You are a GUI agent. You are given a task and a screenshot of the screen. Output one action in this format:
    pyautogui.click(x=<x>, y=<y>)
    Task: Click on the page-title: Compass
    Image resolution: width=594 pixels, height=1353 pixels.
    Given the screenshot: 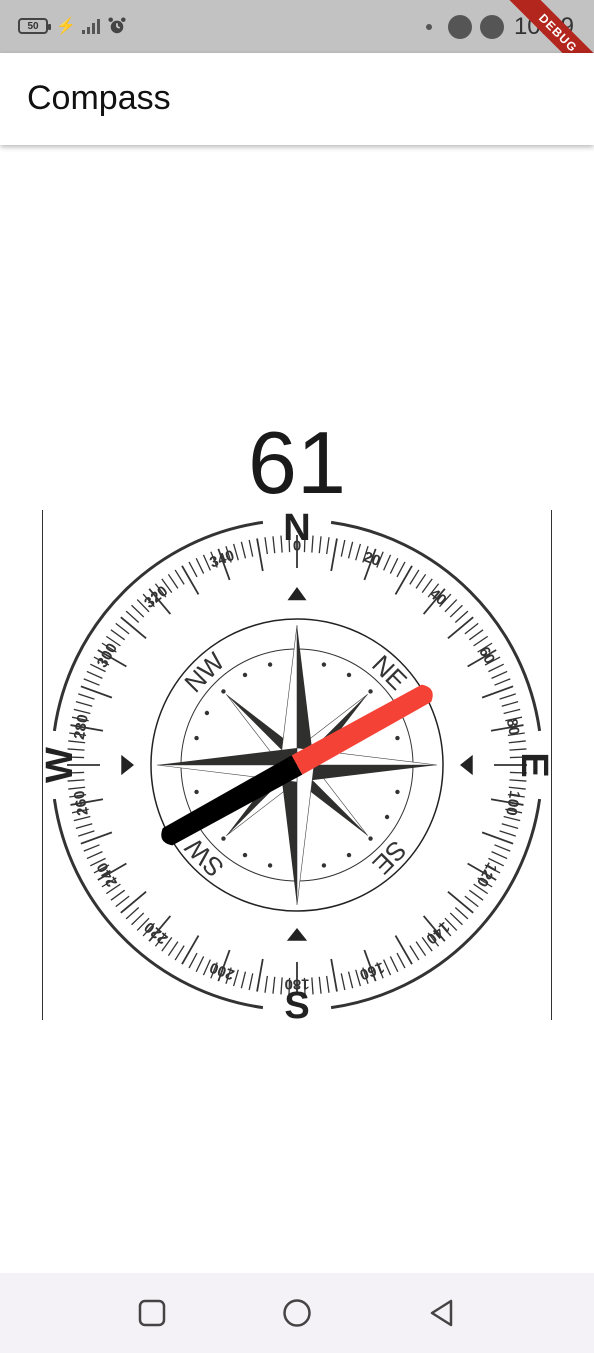 What is the action you would take?
    pyautogui.click(x=99, y=98)
    